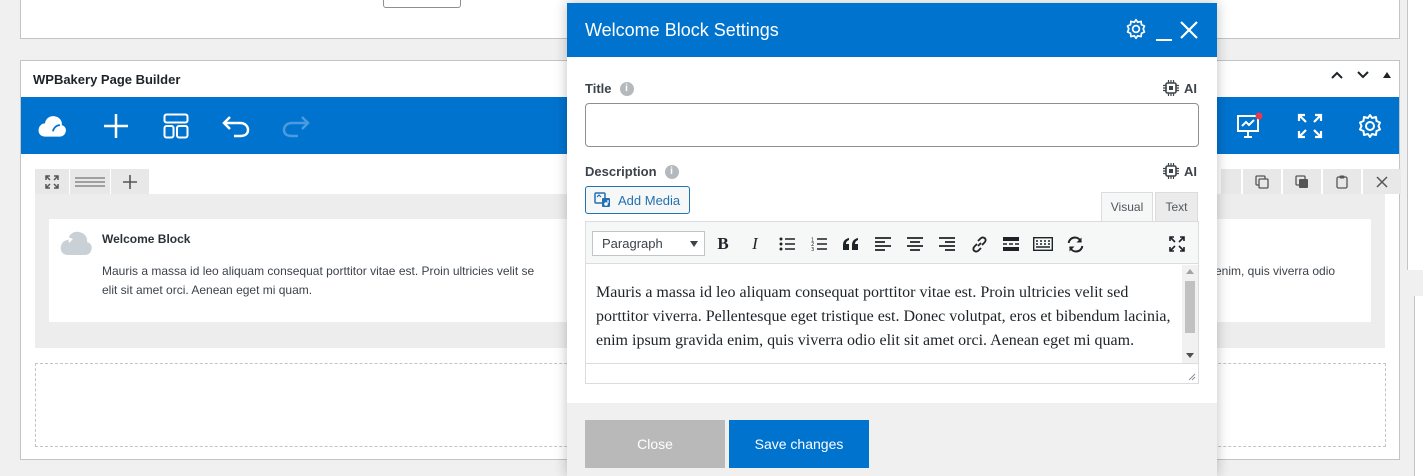 The image size is (1423, 476). Describe the element at coordinates (1310, 126) in the screenshot. I see `fullscreen-icon` at that location.